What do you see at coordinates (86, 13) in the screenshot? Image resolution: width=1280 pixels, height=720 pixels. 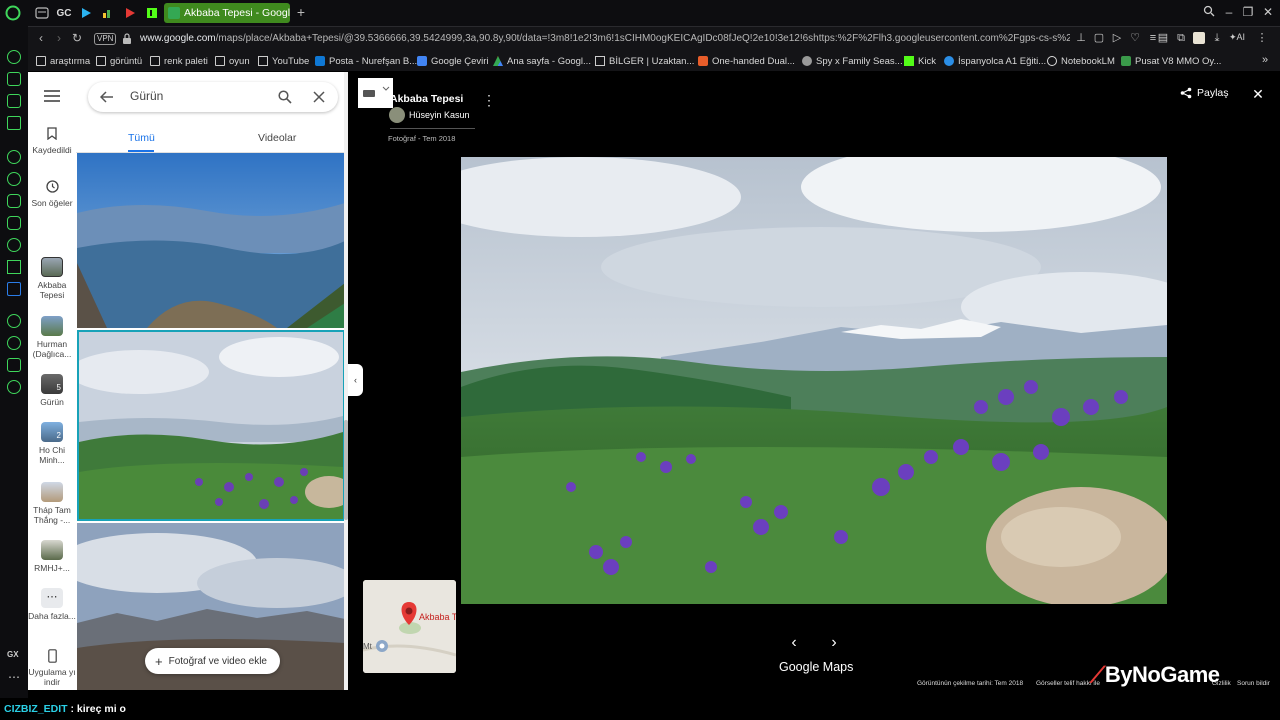 I see `play-store-icon` at bounding box center [86, 13].